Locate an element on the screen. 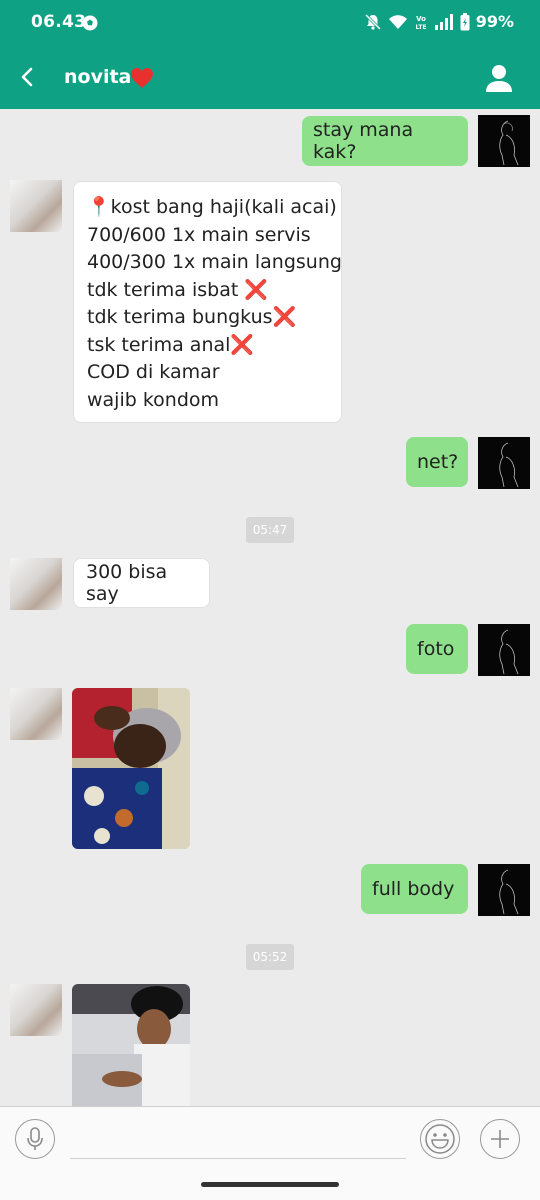  mute-bell-icon is located at coordinates (372, 21).